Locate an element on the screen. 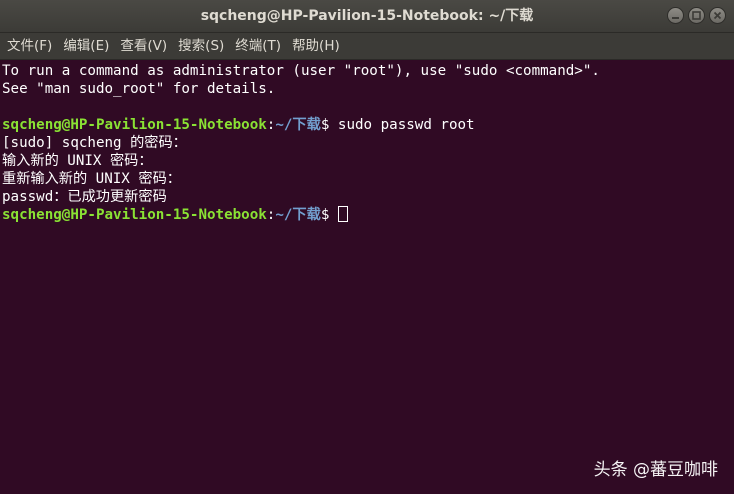 This screenshot has width=734, height=494. terminal-cursor is located at coordinates (342, 214).